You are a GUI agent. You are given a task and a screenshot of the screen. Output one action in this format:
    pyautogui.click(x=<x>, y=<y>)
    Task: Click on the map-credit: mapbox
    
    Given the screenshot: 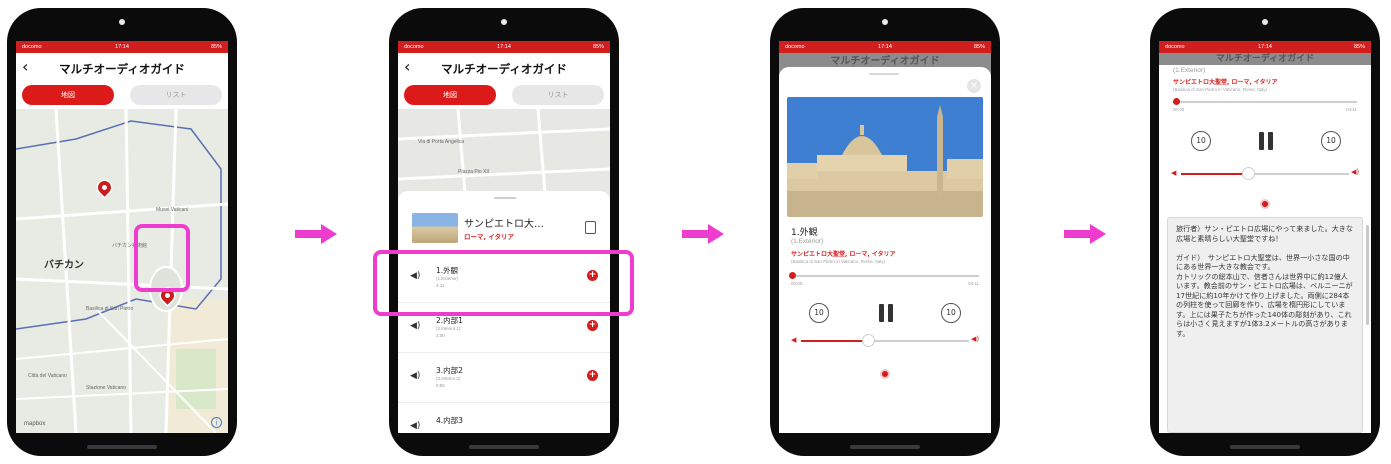 What is the action you would take?
    pyautogui.click(x=35, y=424)
    